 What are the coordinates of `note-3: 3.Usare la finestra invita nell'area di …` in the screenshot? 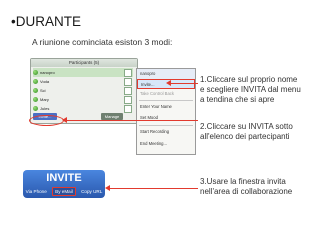 It's located at (259, 187).